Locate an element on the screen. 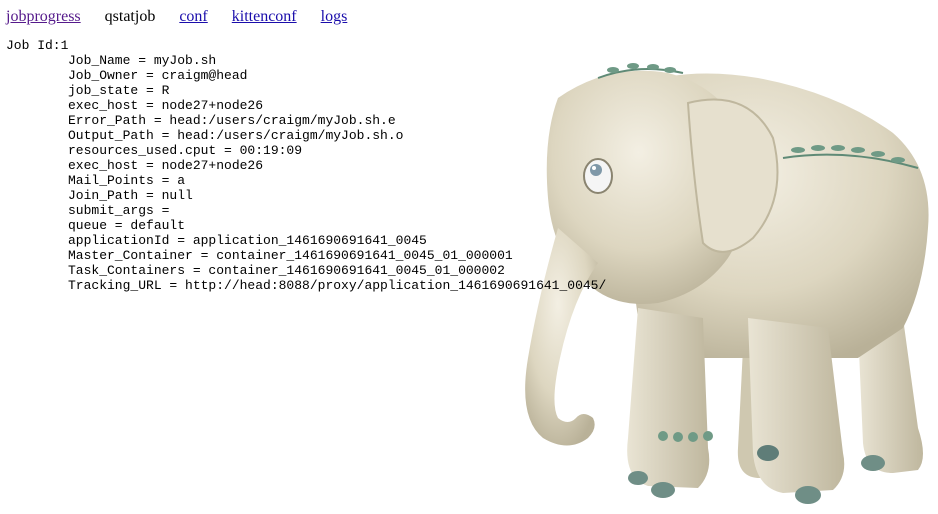 Image resolution: width=938 pixels, height=514 pixels. nav-link-conf: conf is located at coordinates (193, 17).